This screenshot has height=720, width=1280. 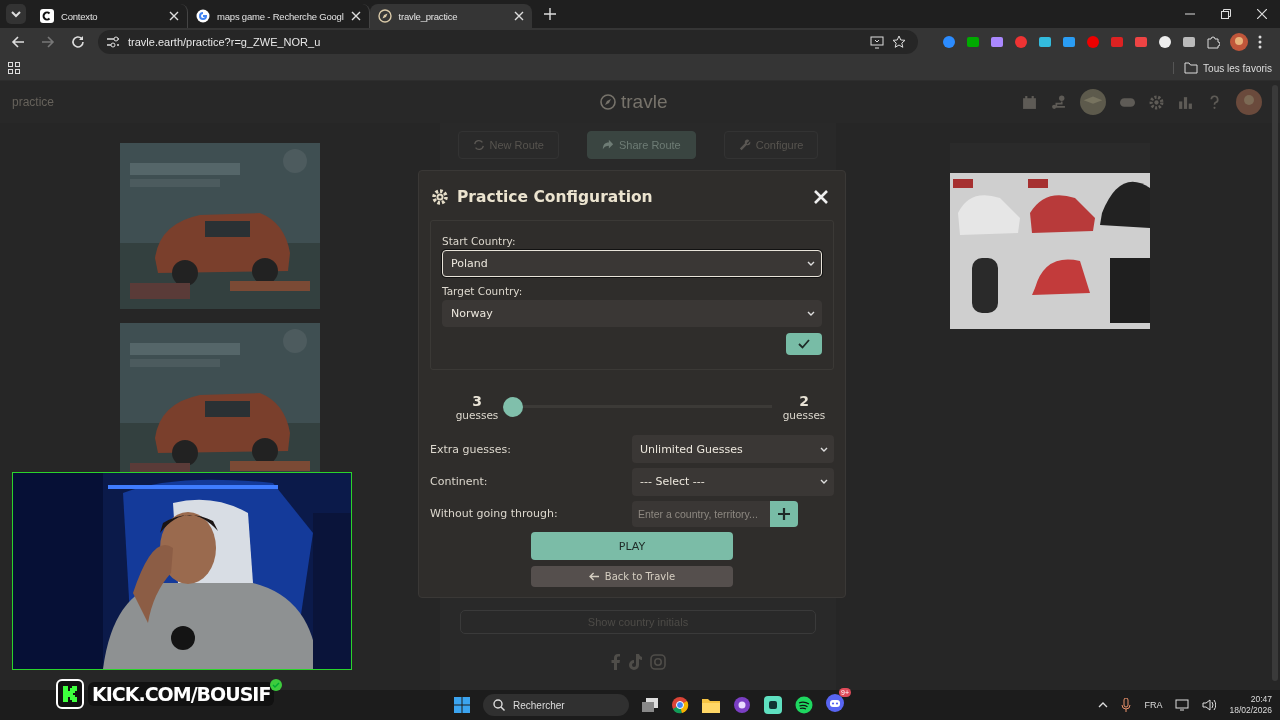 I want to click on address-bar: travle.earth/practice?r=g_ZWE_NOR_u, so click(x=508, y=42).